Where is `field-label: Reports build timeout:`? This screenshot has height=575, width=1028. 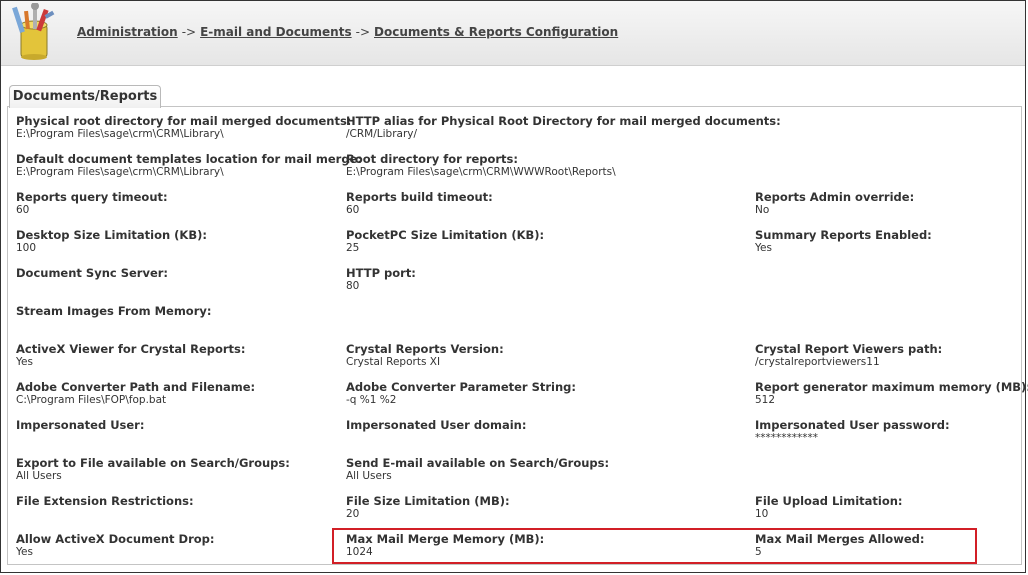
field-label: Reports build timeout: is located at coordinates (419, 197).